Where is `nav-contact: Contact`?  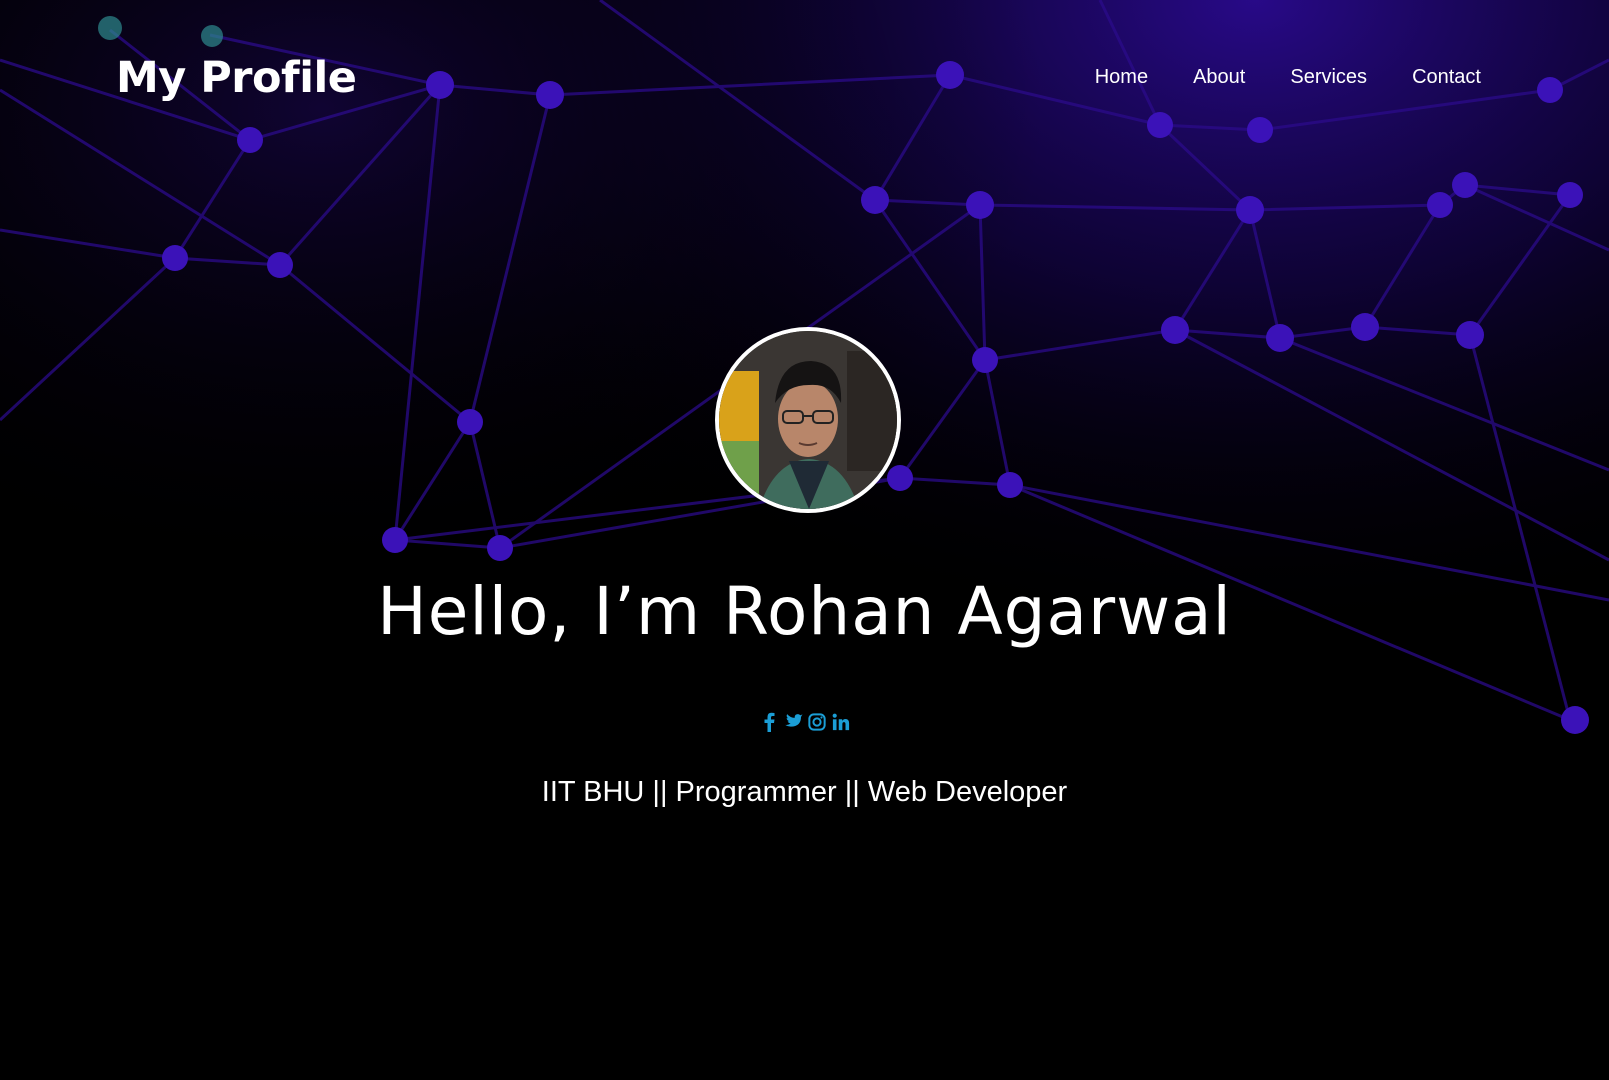 nav-contact: Contact is located at coordinates (1446, 77).